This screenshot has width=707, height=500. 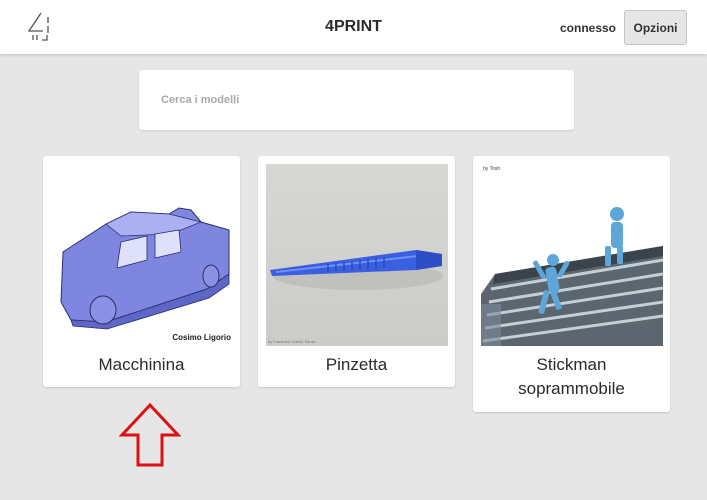 I want to click on top-bar: 4PRINT connesso Opzioni, so click(x=353, y=27).